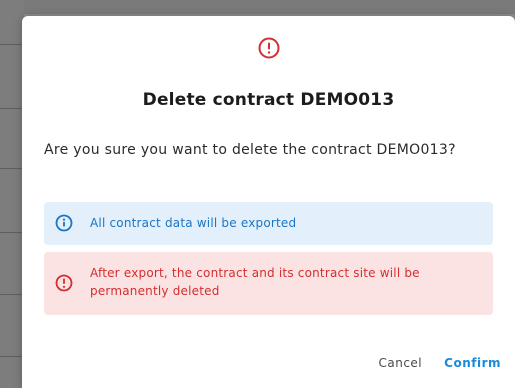  Describe the element at coordinates (257, 7) in the screenshot. I see `background-app-header` at that location.